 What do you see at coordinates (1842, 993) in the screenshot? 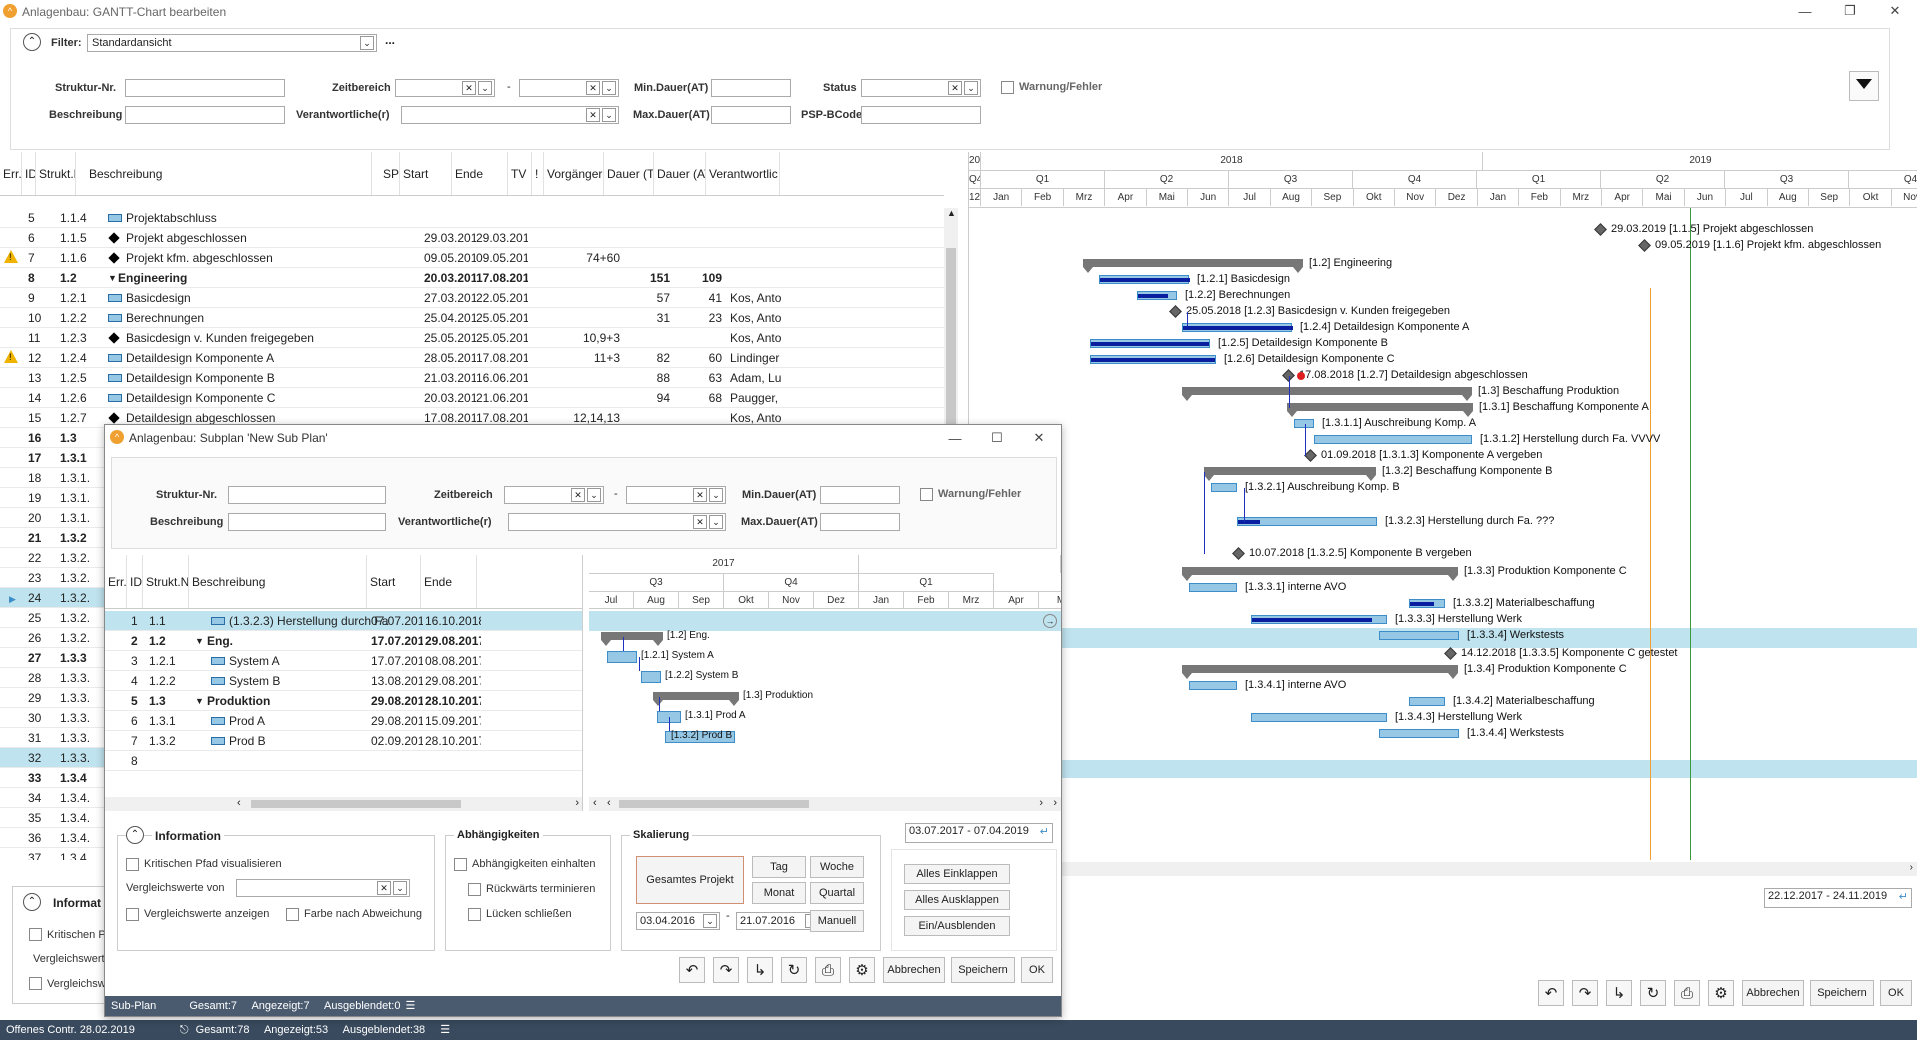
I see `main-save-button: Speichern` at bounding box center [1842, 993].